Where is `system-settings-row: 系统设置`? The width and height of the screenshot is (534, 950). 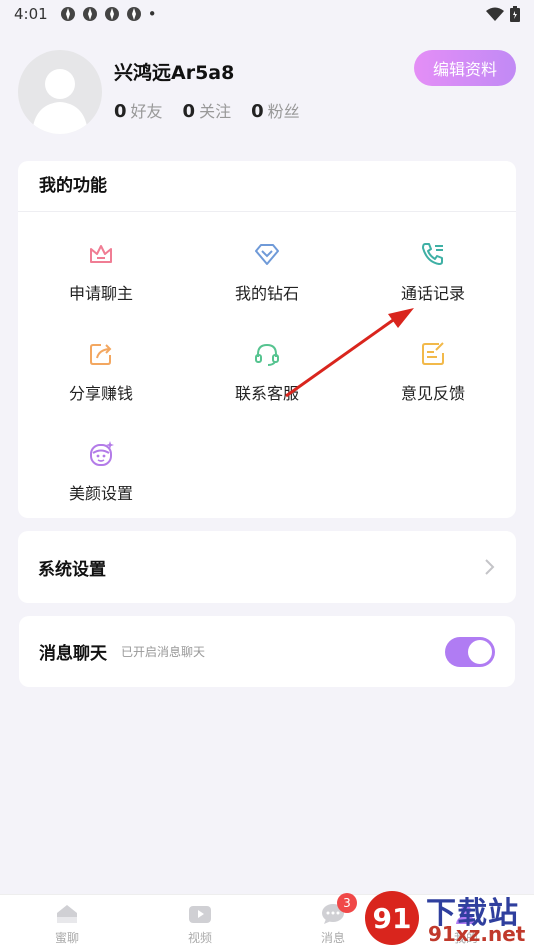
system-settings-row: 系统设置 is located at coordinates (267, 567).